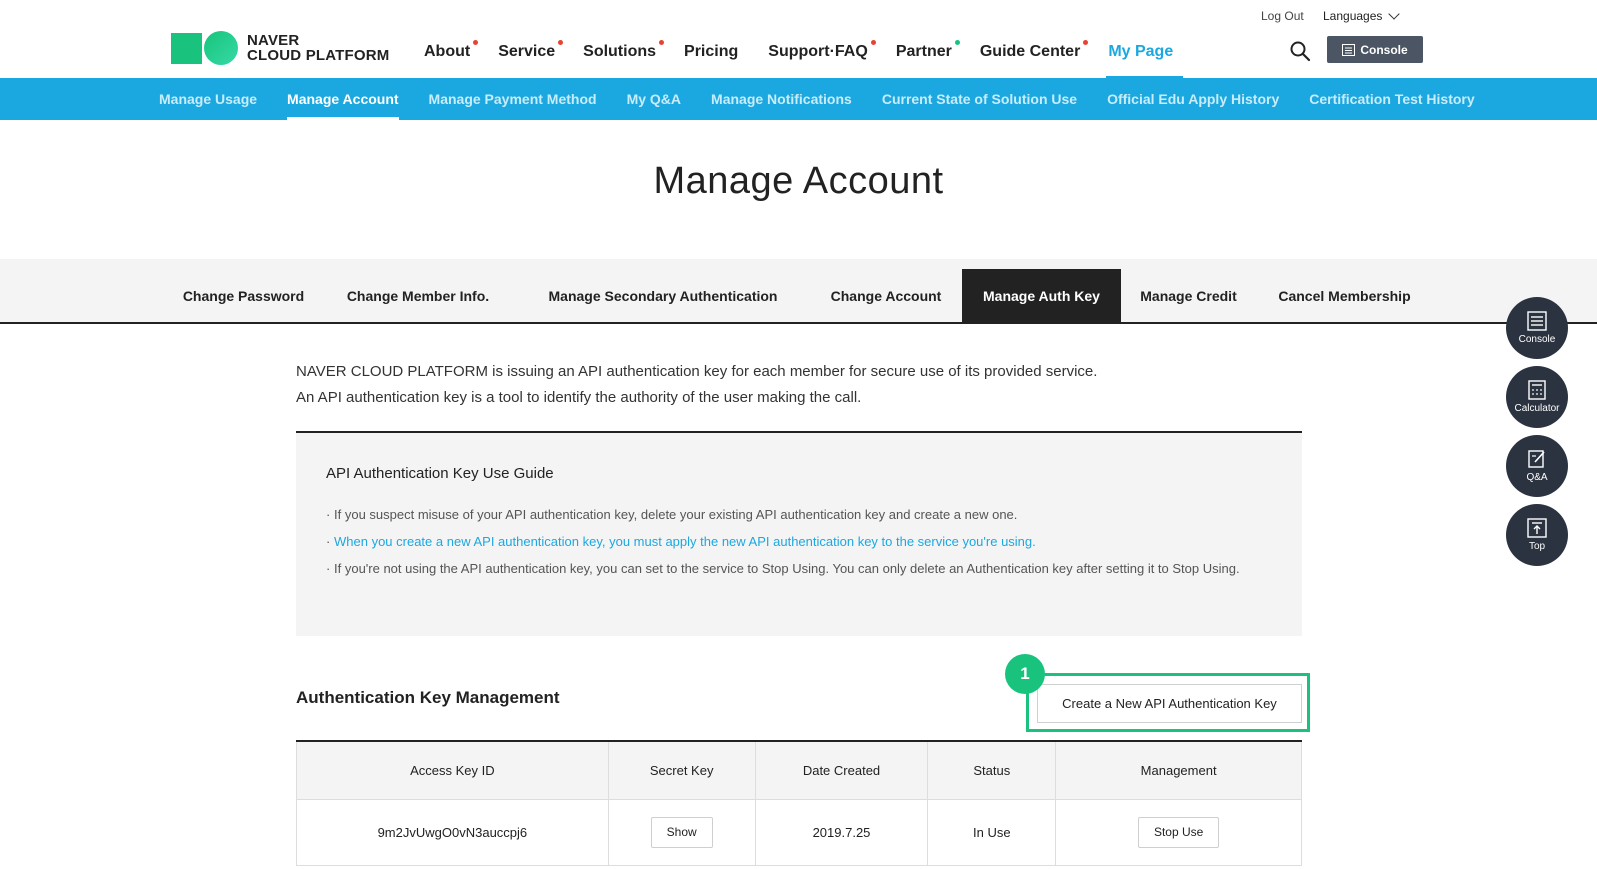  What do you see at coordinates (418, 296) in the screenshot?
I see `tab-change-member-info: Change Member Info.` at bounding box center [418, 296].